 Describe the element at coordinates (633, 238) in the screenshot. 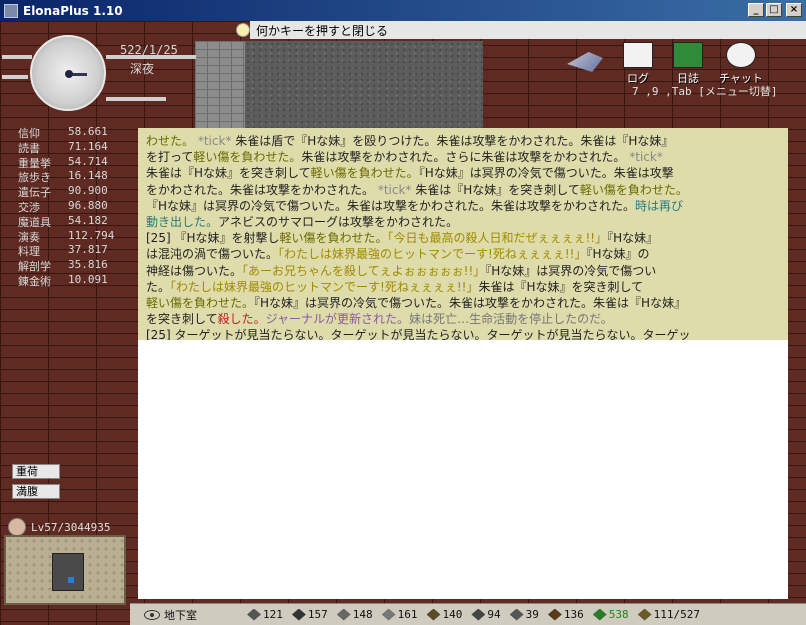

I see `log-segment: 『Hな妹』` at that location.